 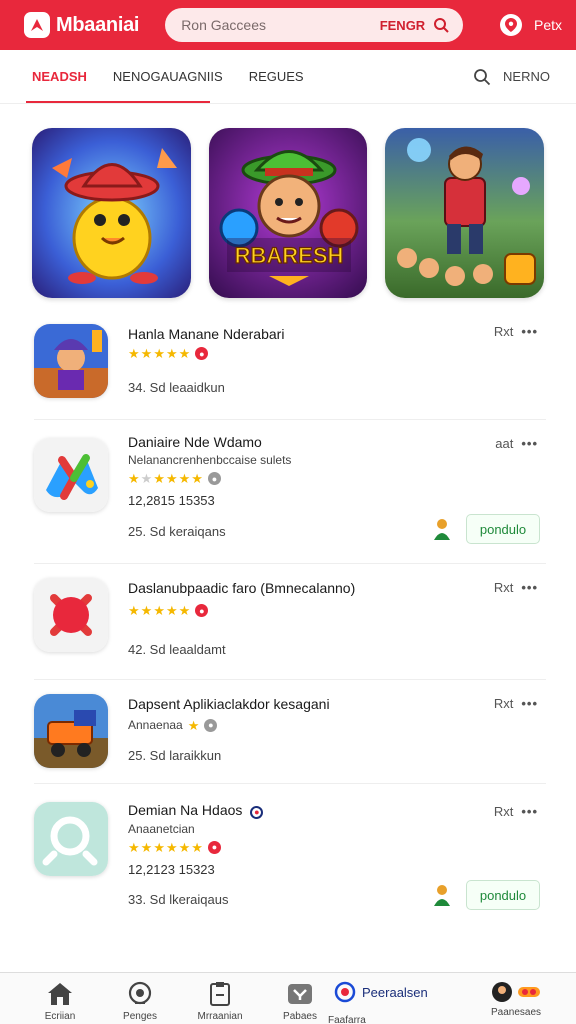 I want to click on app-stats: 12,2815 15353, so click(x=171, y=500).